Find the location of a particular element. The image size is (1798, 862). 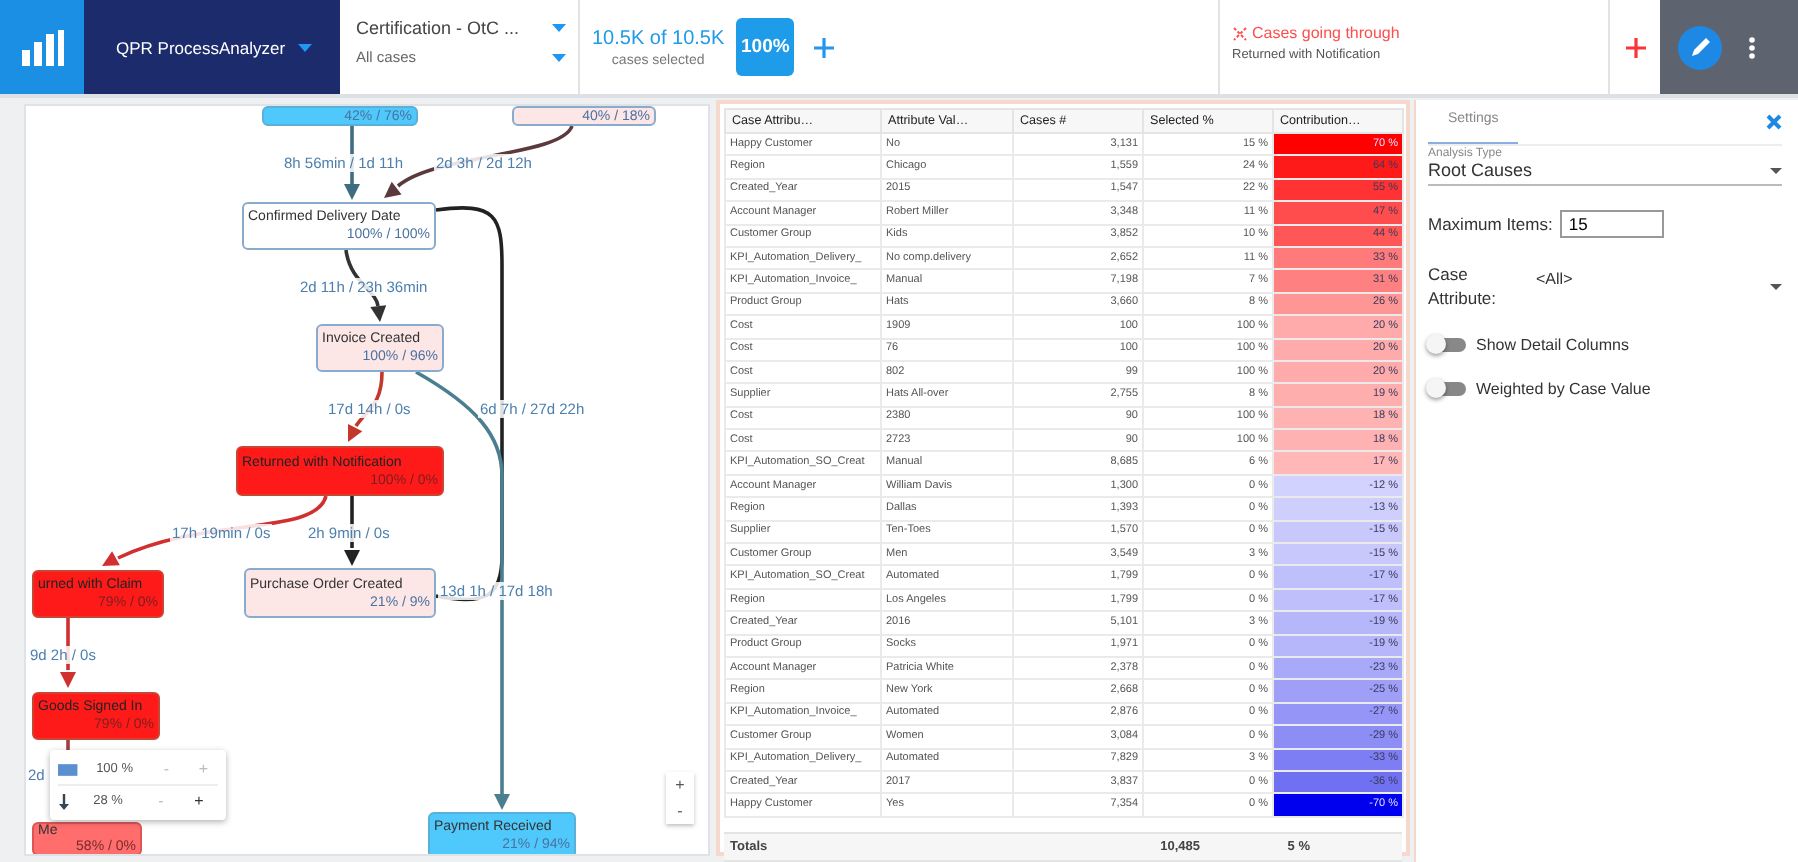

toggle-label: Show Detail Columns is located at coordinates (1552, 345).